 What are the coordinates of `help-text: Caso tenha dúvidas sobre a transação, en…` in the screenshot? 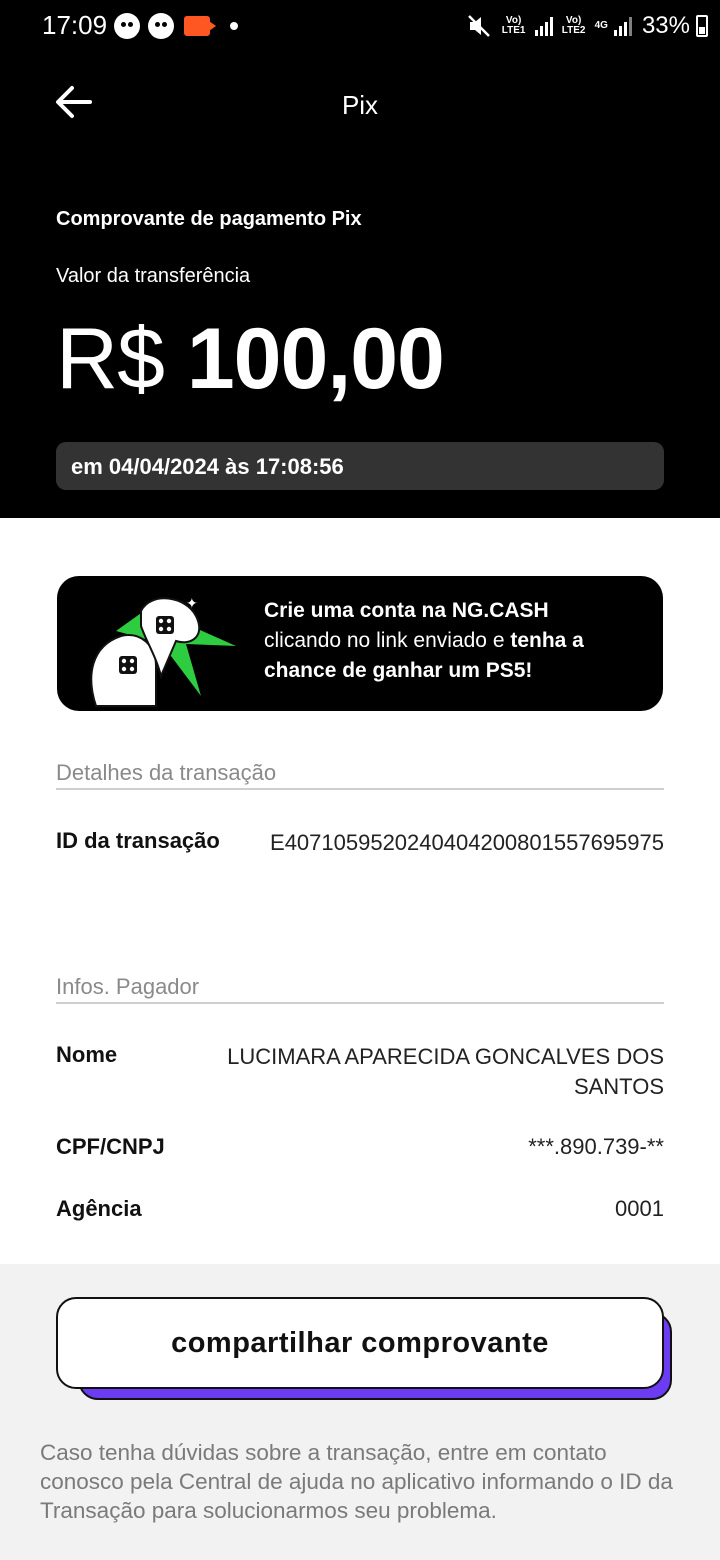 It's located at (356, 1481).